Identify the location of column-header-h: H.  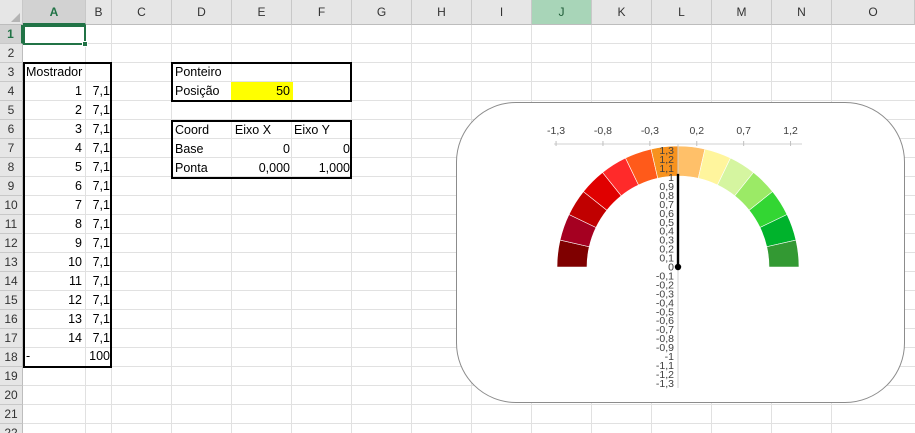
(442, 12).